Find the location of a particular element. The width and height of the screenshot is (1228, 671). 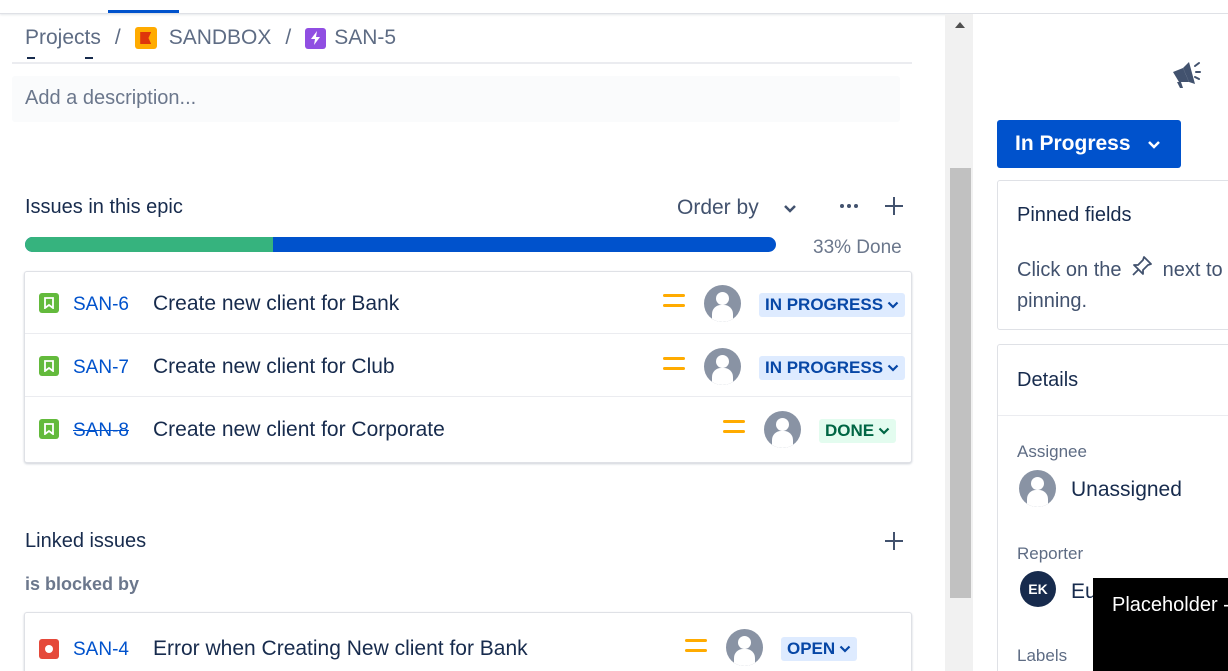

linked-issues-heading: Linked issues is located at coordinates (86, 541).